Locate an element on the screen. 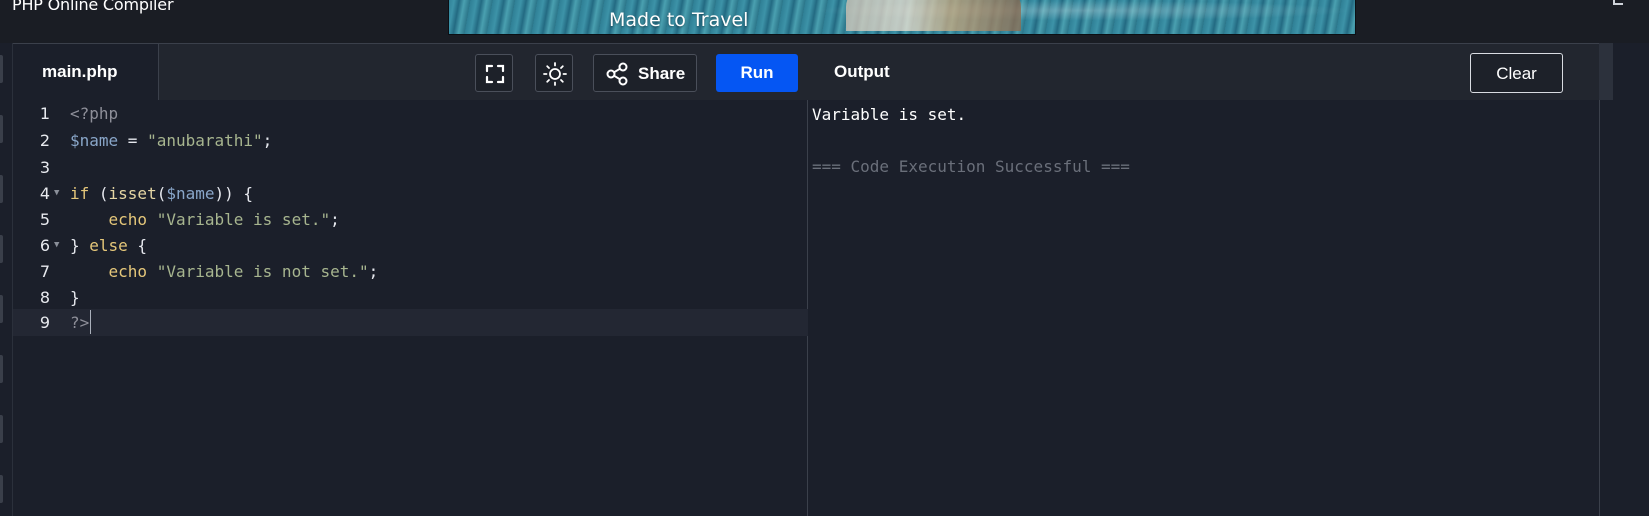  code-token: <?php is located at coordinates (94, 113).